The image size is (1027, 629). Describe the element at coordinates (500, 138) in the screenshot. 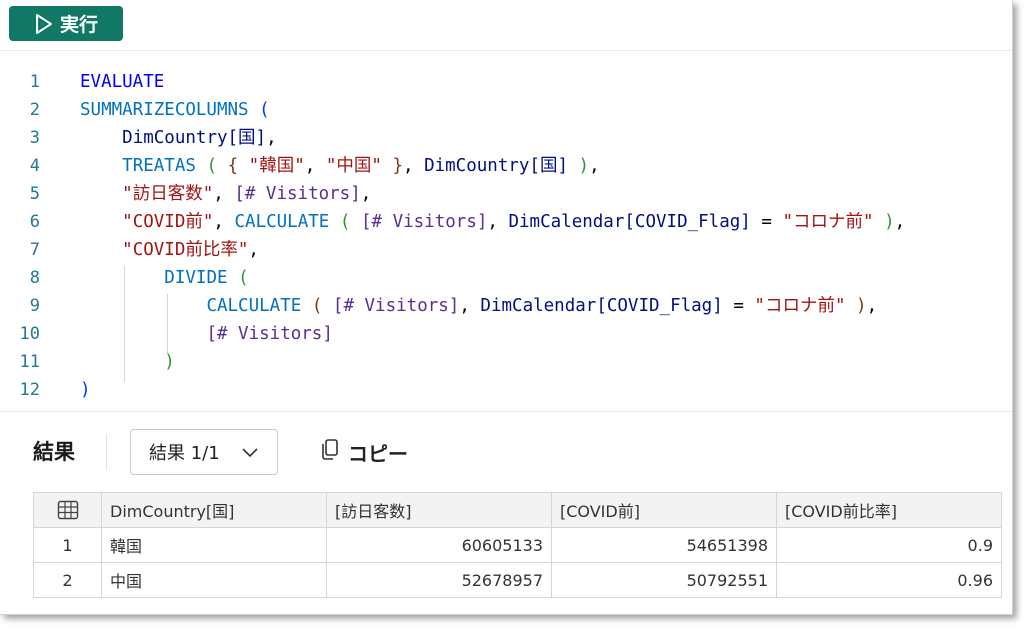

I see `code-line: 3 DimCountry[国],` at that location.